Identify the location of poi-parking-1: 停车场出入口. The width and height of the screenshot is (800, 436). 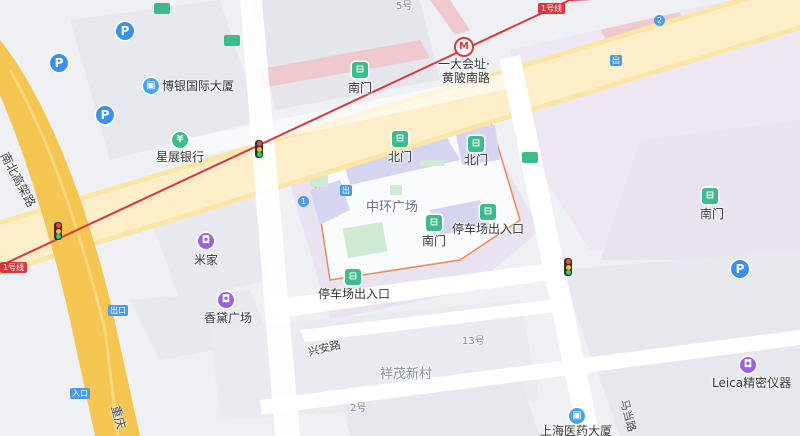
(488, 229).